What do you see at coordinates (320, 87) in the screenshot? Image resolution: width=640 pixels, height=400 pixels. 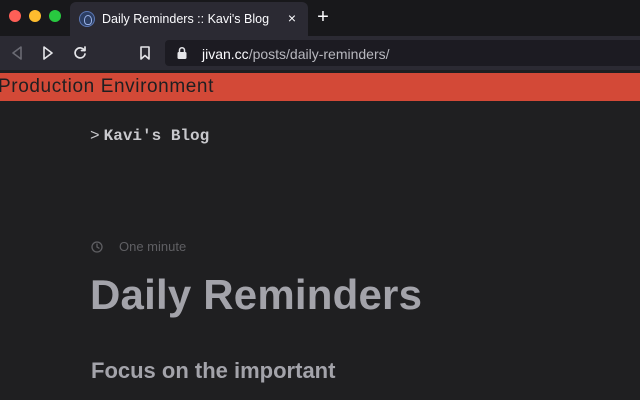 I see `environment-banner: Production Environment` at bounding box center [320, 87].